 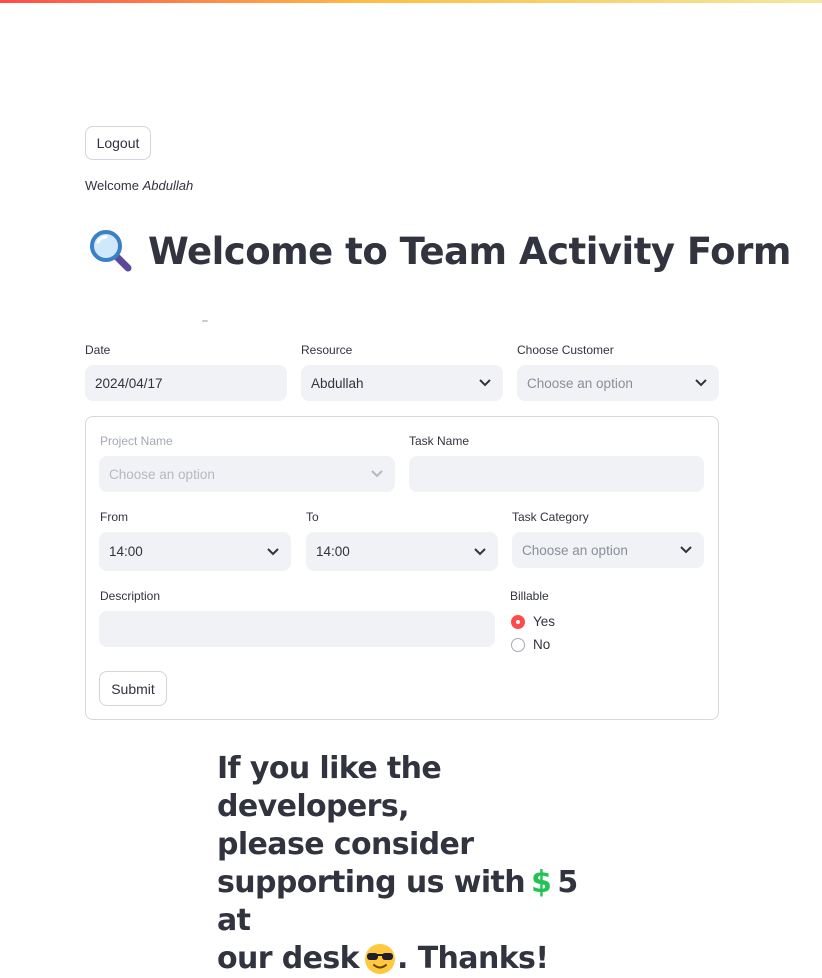 What do you see at coordinates (312, 517) in the screenshot?
I see `to-label: To` at bounding box center [312, 517].